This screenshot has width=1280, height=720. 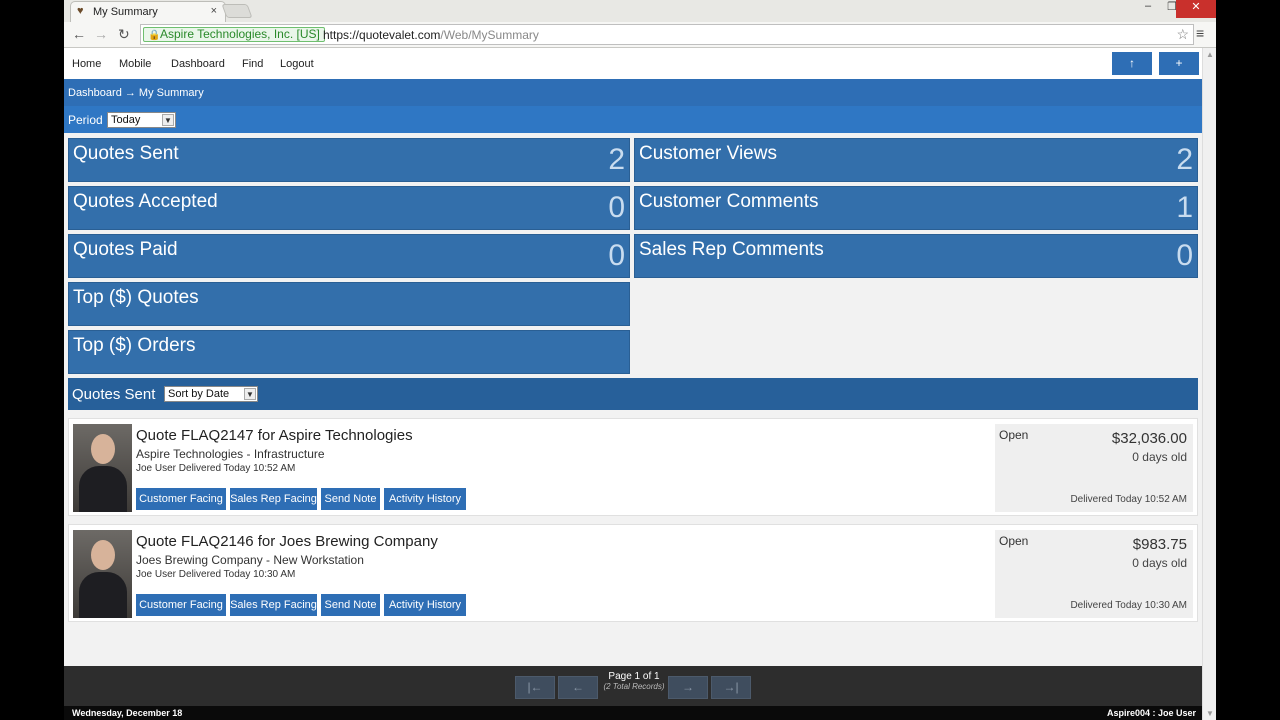 I want to click on quote-amount: $983.75, so click(x=1159, y=544).